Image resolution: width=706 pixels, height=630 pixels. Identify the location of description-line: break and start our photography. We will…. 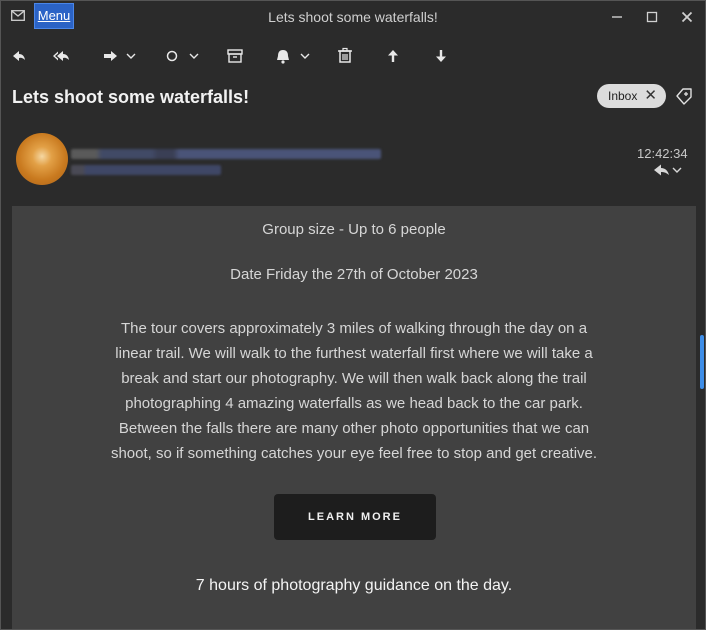
(354, 378).